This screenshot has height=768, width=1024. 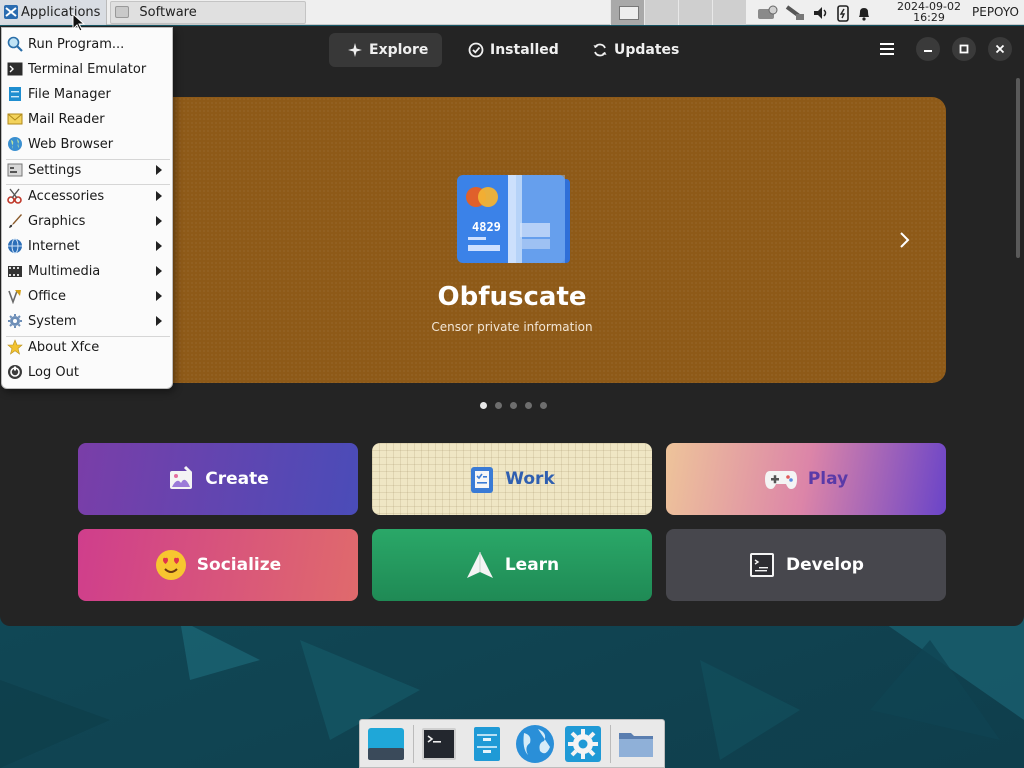 I want to click on check-circle-icon, so click(x=476, y=50).